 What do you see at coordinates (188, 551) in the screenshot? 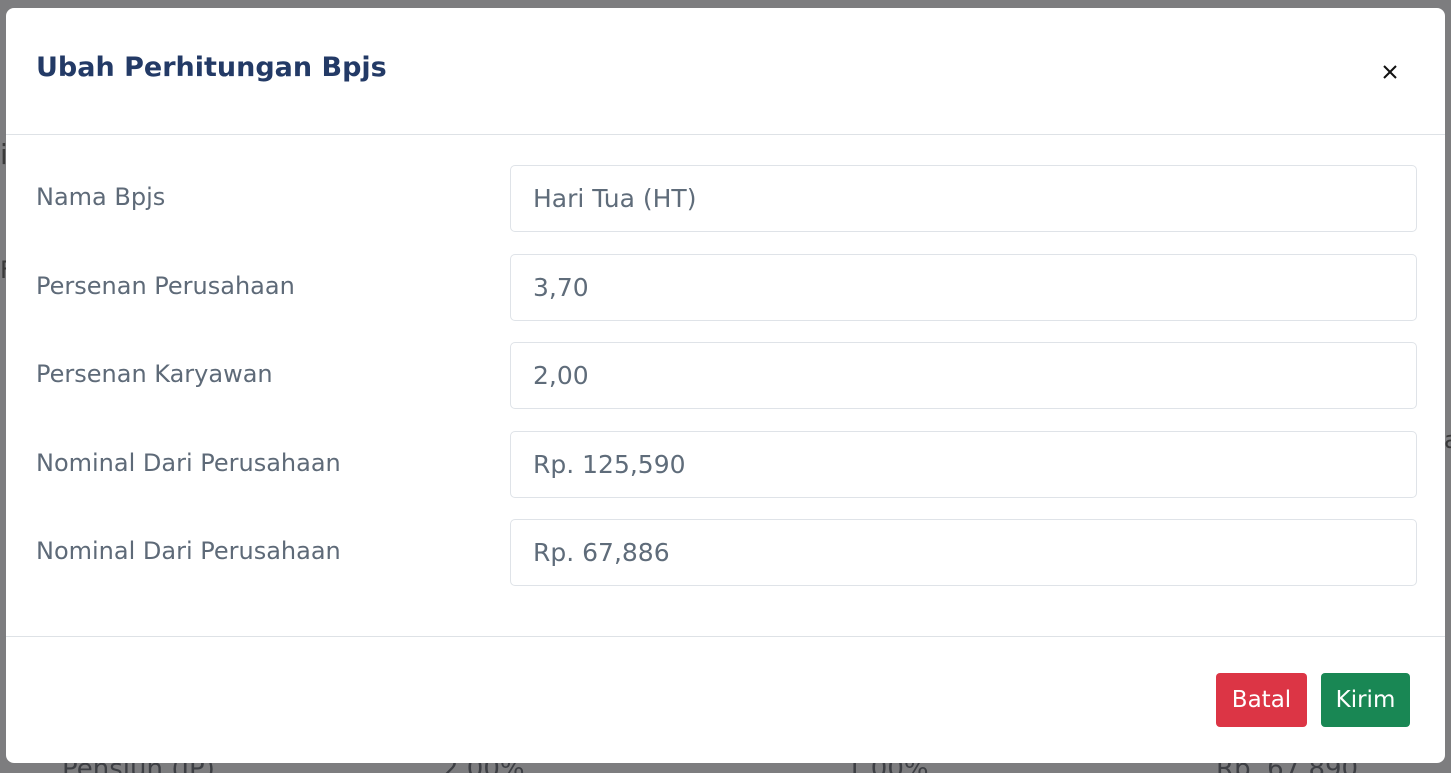
I see `field-label-nominal-karyawan: Nominal Dari Perusahaan` at bounding box center [188, 551].